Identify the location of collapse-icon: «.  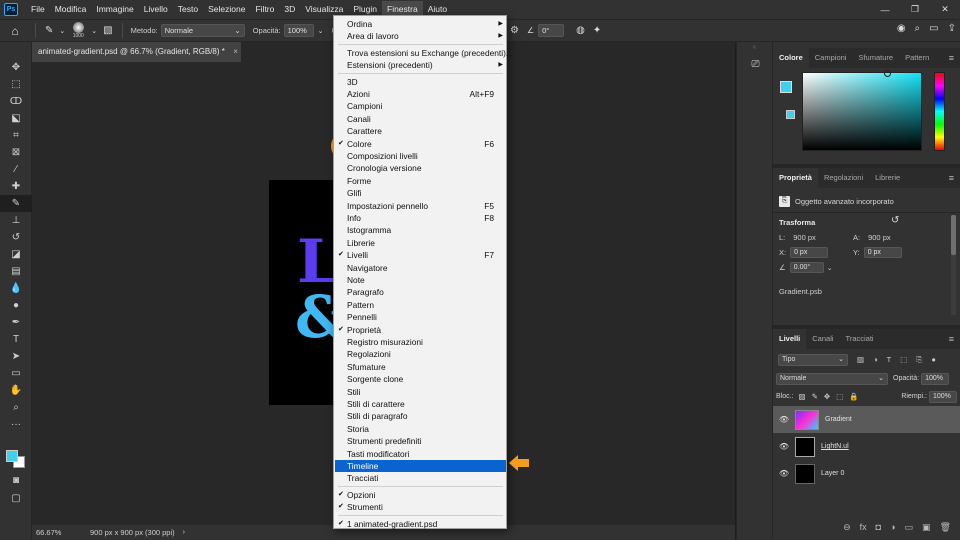
(754, 47).